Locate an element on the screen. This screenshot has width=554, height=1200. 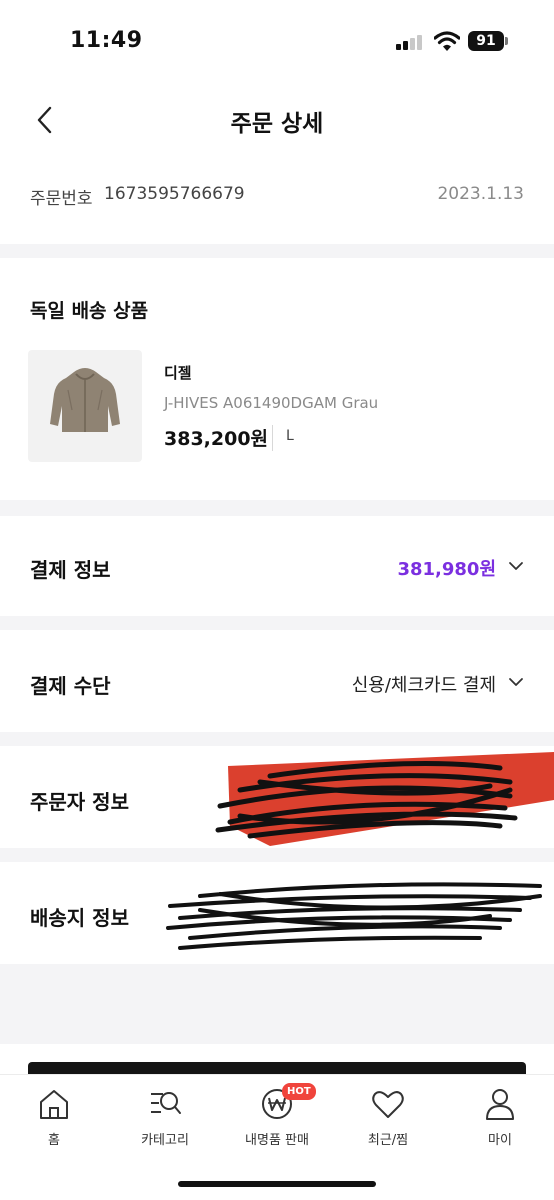
payment-info-label: 결제 정보 is located at coordinates (70, 570).